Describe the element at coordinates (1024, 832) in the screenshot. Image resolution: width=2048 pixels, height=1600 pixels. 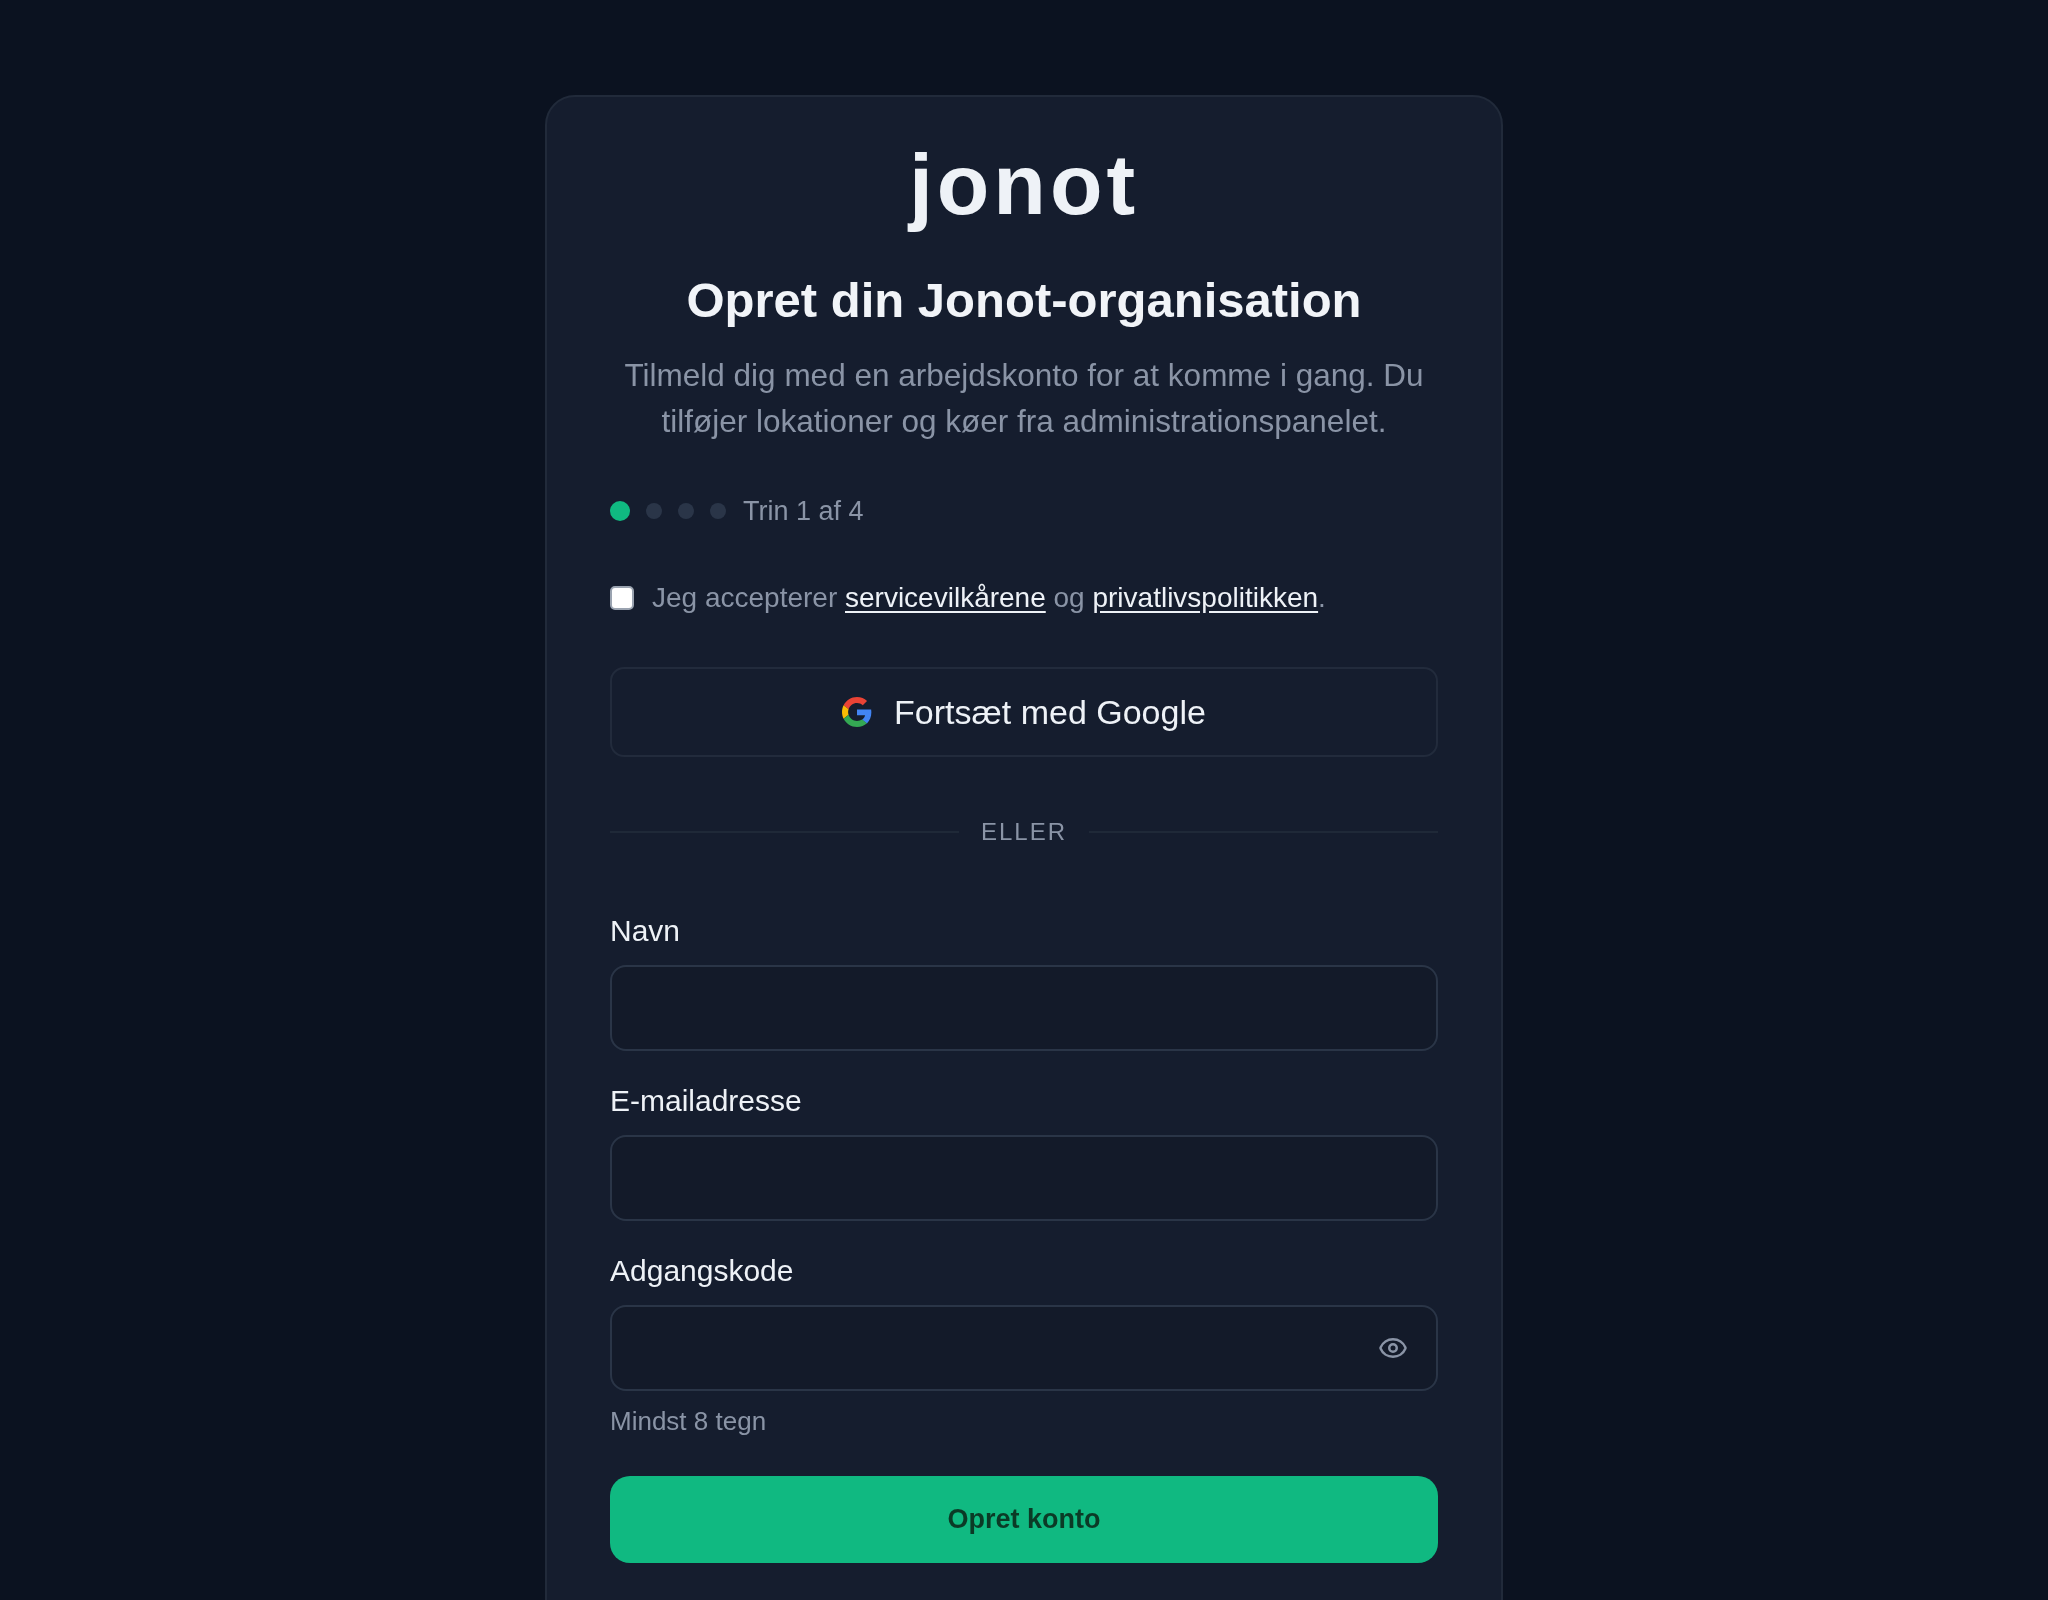
I see `divider-label: ELLER` at that location.